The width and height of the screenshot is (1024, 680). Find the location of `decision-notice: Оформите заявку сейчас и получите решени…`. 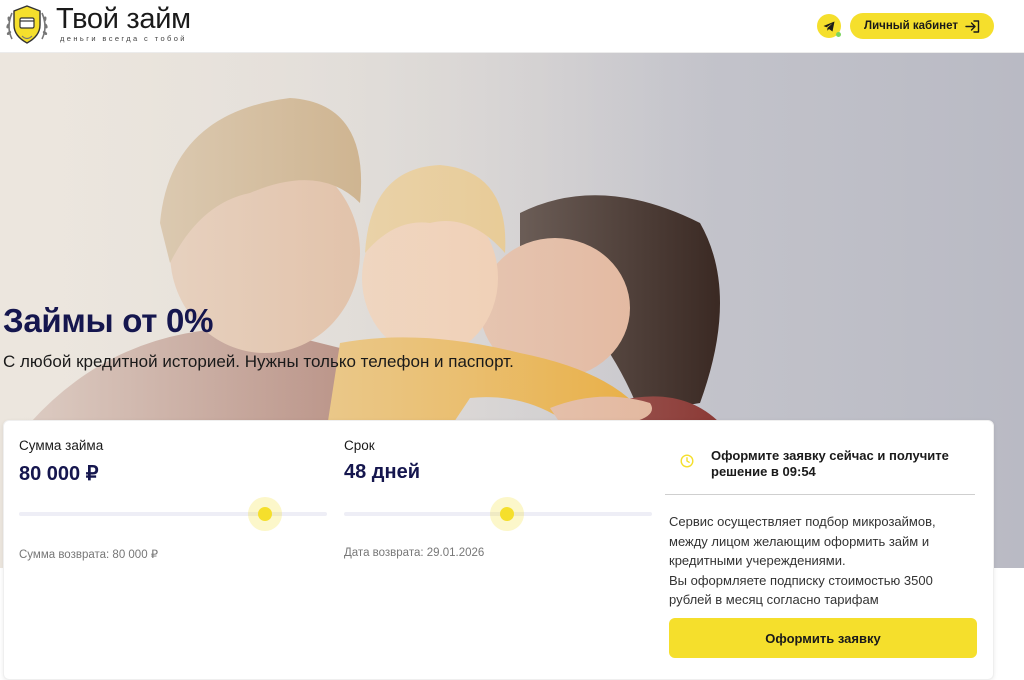

decision-notice: Оформите заявку сейчас и получите решени… is located at coordinates (820, 465).